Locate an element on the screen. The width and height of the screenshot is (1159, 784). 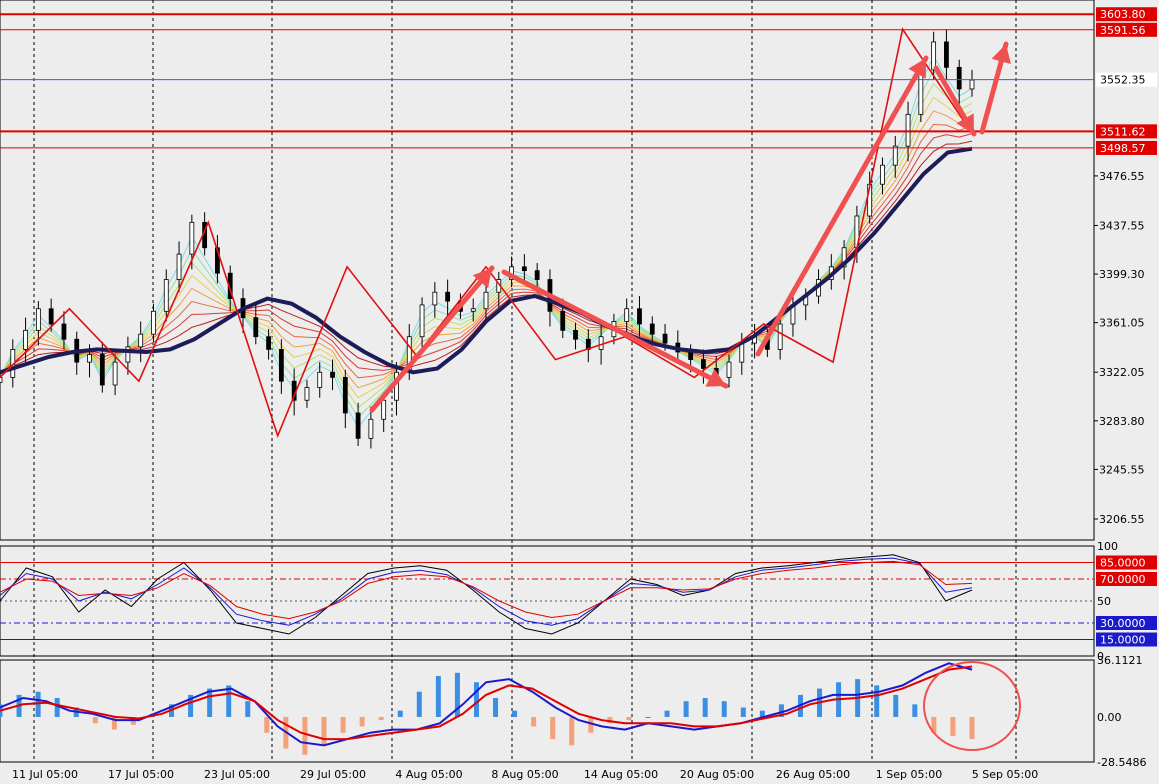
stochastic-level-tag: 85.0000 is located at coordinates (1123, 563).